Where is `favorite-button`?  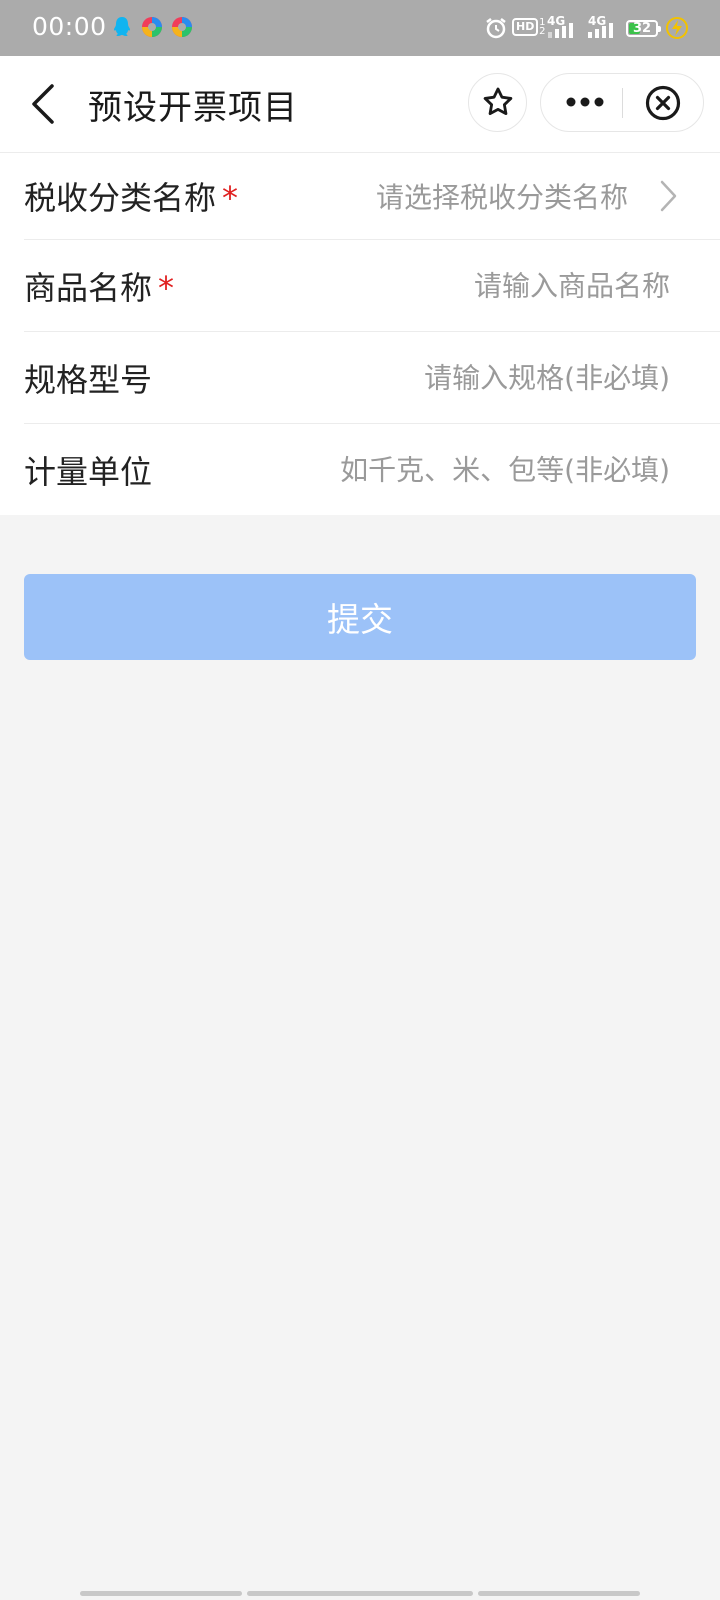
favorite-button is located at coordinates (497, 102).